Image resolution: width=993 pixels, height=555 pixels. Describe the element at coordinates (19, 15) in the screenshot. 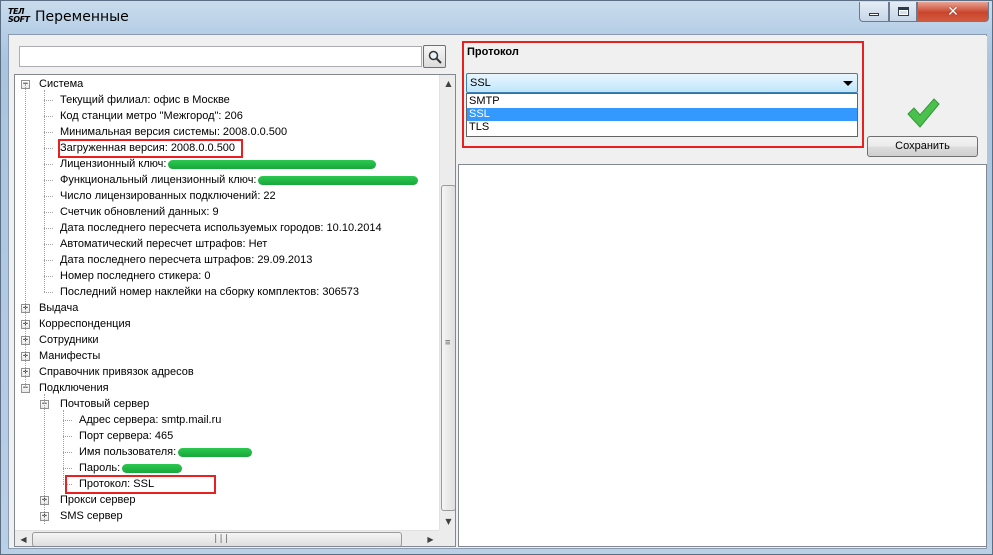

I see `app-logo-icon: ТЕЛ SOFT` at that location.